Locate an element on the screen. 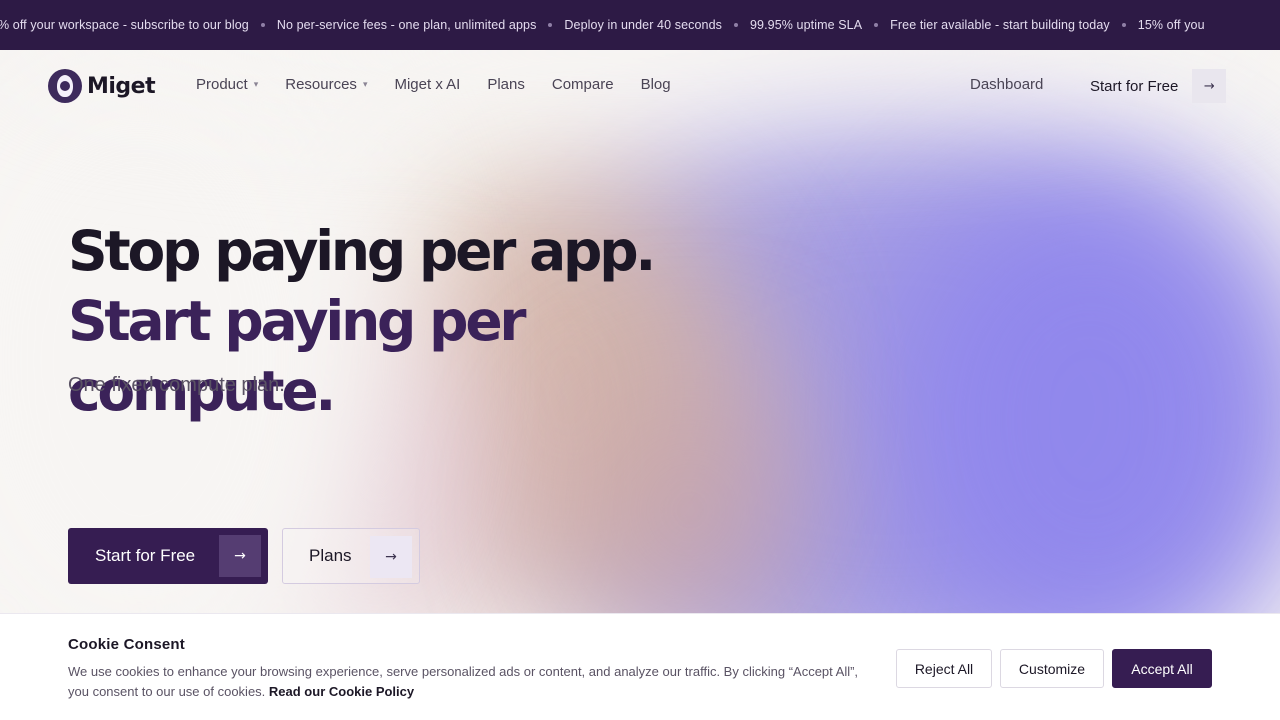 The width and height of the screenshot is (1280, 720). nav-item-compare: Compare is located at coordinates (583, 84).